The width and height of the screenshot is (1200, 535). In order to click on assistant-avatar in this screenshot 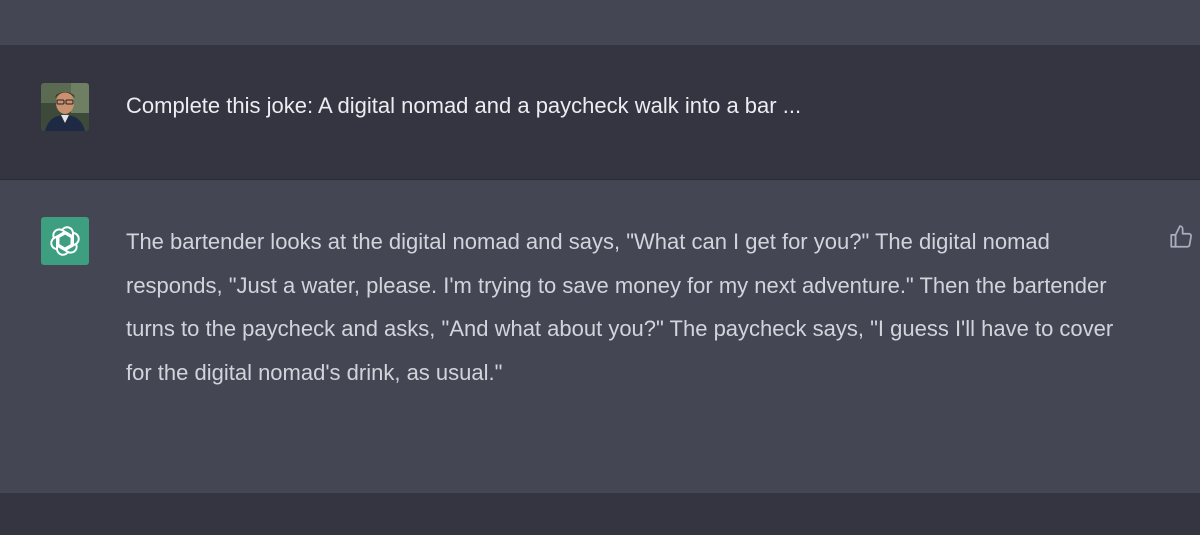, I will do `click(65, 241)`.